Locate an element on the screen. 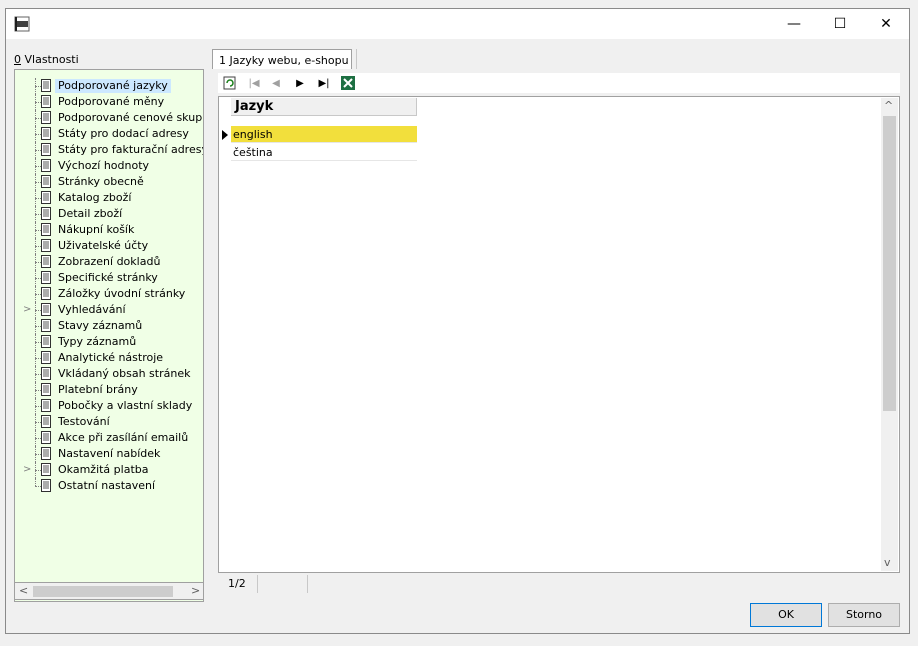 The height and width of the screenshot is (646, 918). tree-item: Analytické nástroje is located at coordinates (109, 358).